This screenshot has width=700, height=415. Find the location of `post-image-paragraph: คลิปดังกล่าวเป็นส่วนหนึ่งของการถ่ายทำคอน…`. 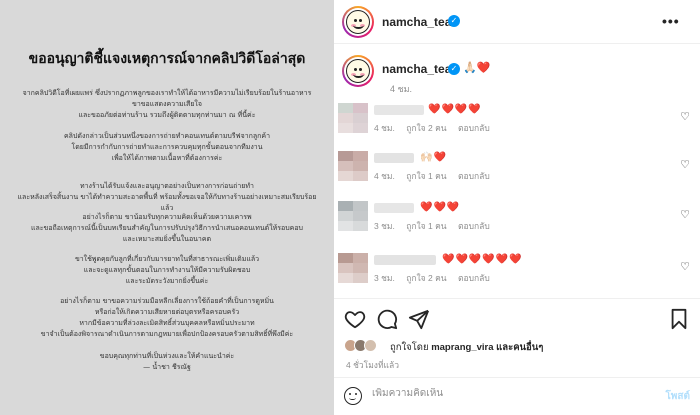

post-image-paragraph: คลิปดังกล่าวเป็นส่วนหนึ่งของการถ่ายทำคอน… is located at coordinates (167, 147).